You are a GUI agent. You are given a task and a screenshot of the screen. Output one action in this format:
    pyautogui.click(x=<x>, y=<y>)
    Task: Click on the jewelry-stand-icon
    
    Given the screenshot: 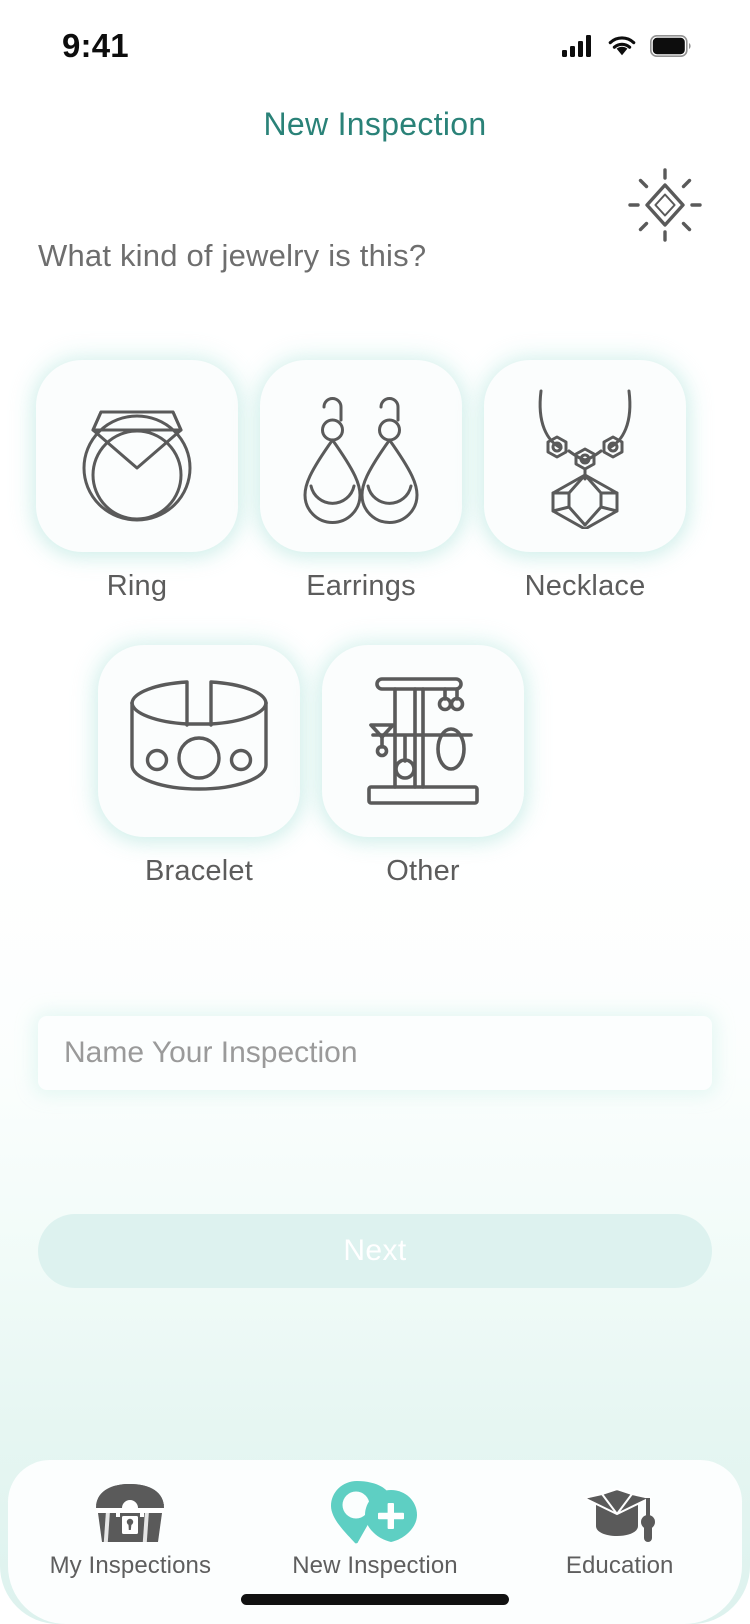 What is the action you would take?
    pyautogui.click(x=423, y=741)
    